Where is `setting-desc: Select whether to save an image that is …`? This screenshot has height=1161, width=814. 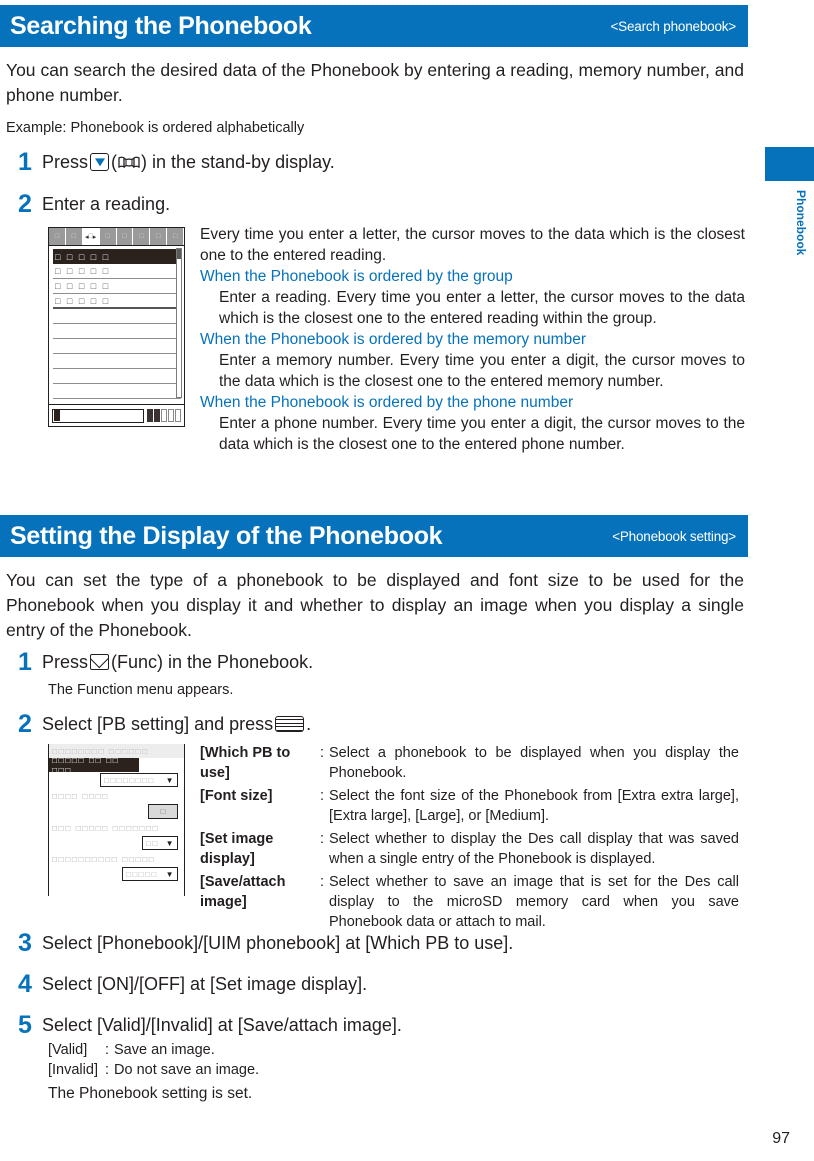 setting-desc: Select whether to save an image that is … is located at coordinates (534, 902).